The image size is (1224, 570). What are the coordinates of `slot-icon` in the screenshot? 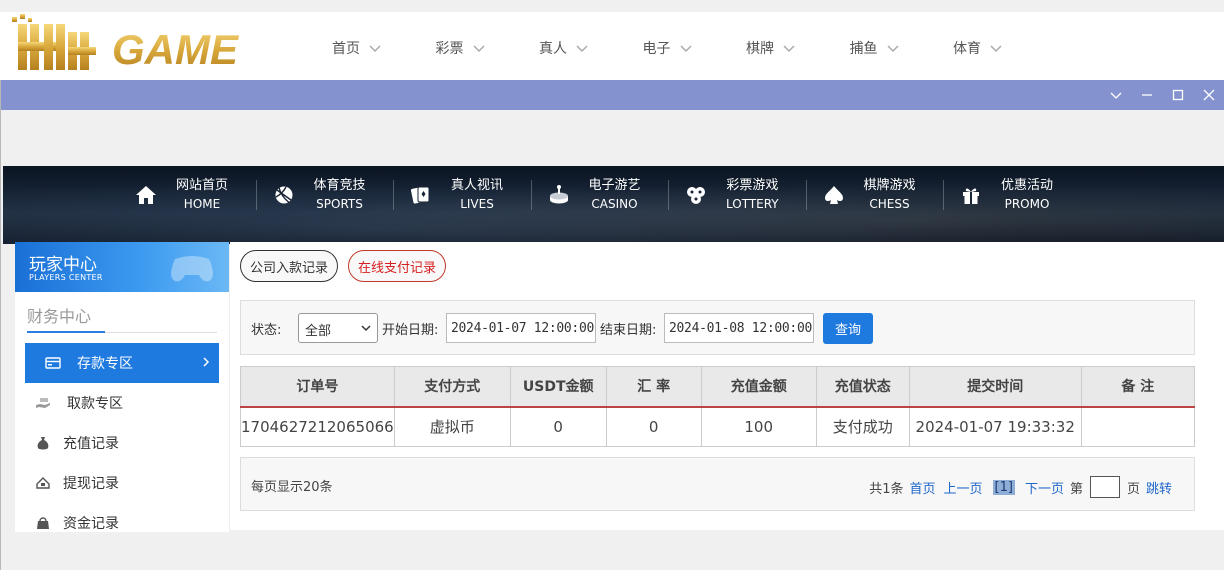 It's located at (559, 195).